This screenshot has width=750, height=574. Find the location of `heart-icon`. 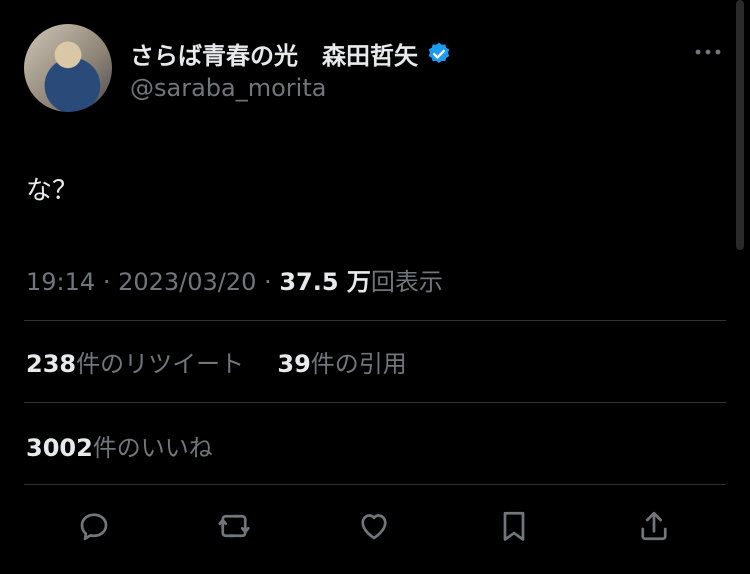

heart-icon is located at coordinates (374, 526).